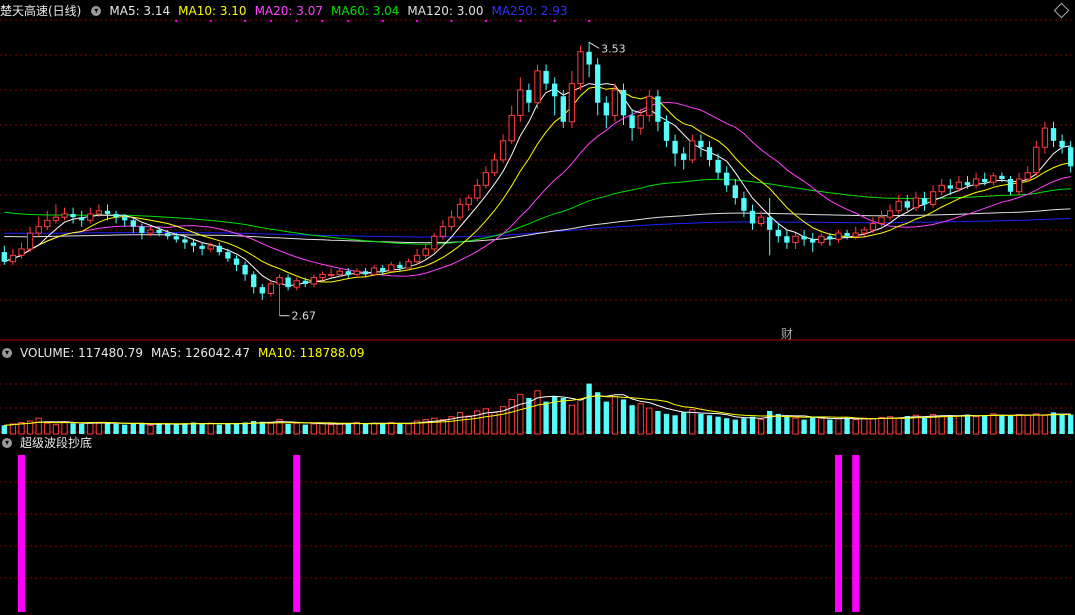  Describe the element at coordinates (7, 353) in the screenshot. I see `volume-settings-icon: ▾` at that location.